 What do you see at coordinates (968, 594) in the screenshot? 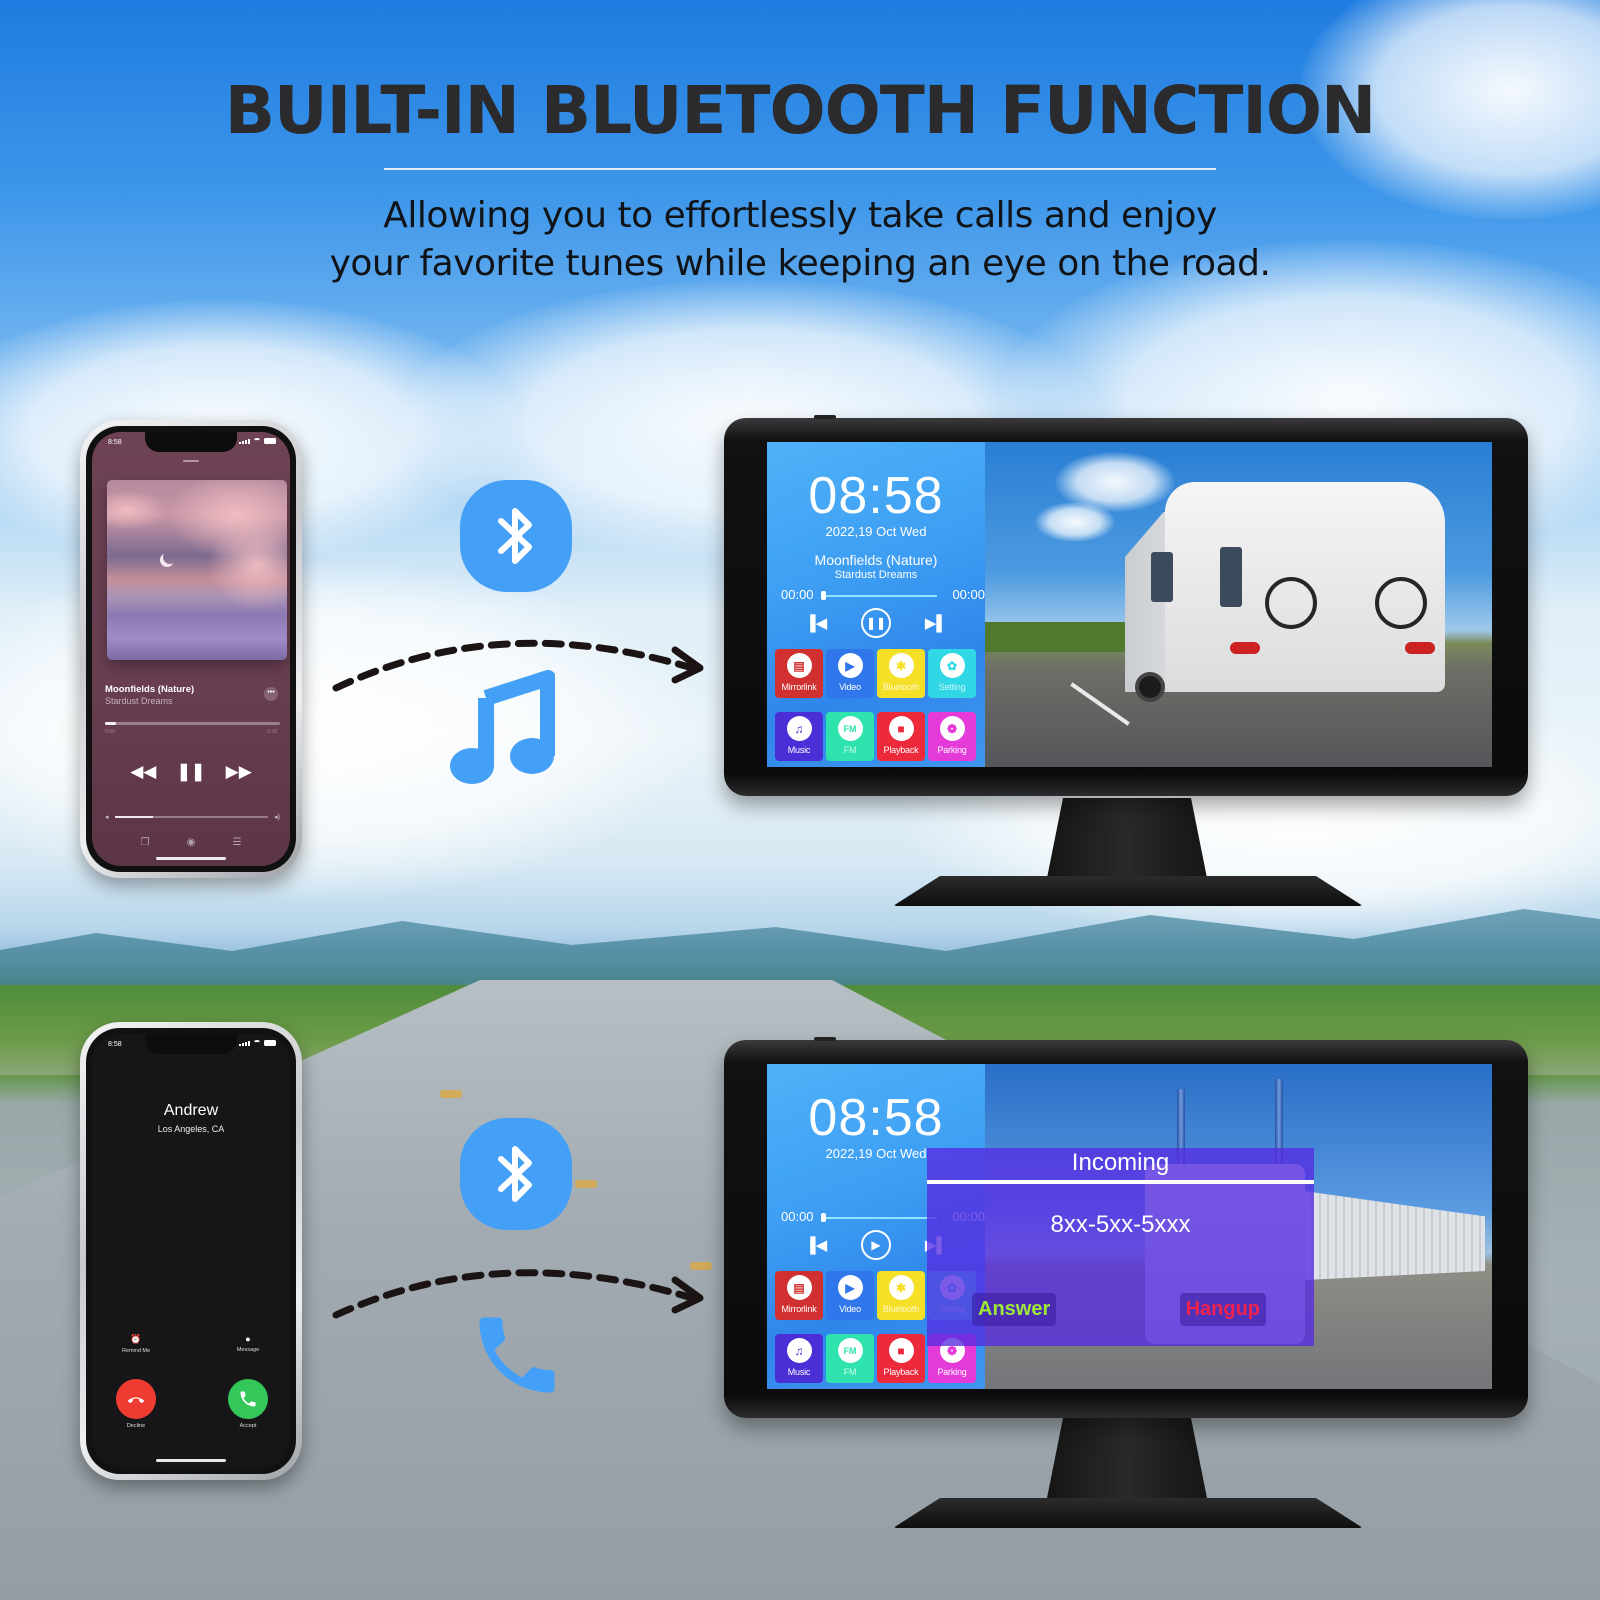
I see `time-end: 00:00` at bounding box center [968, 594].